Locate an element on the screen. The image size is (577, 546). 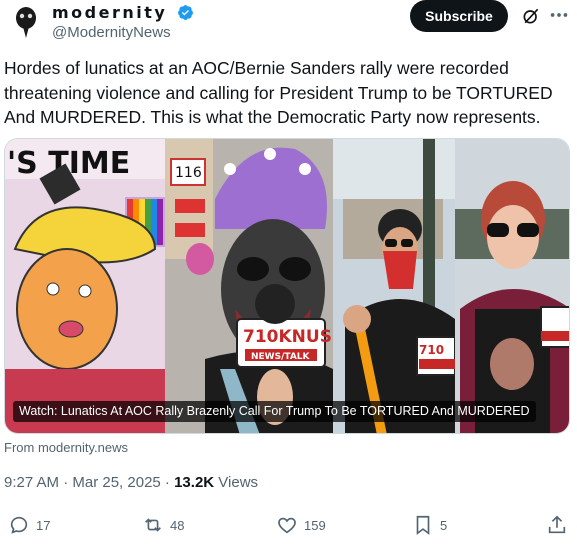
svg-text: 710 is located at coordinates (431, 350).